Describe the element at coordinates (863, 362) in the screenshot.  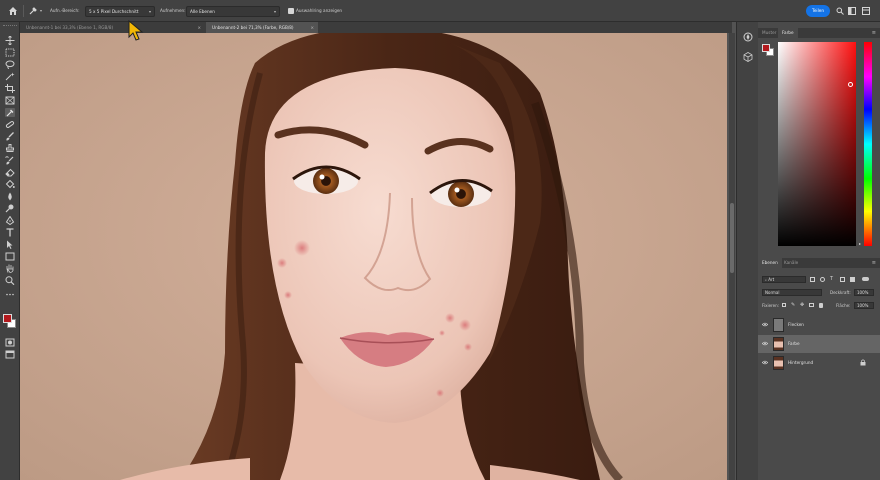
I see `lock-icon` at that location.